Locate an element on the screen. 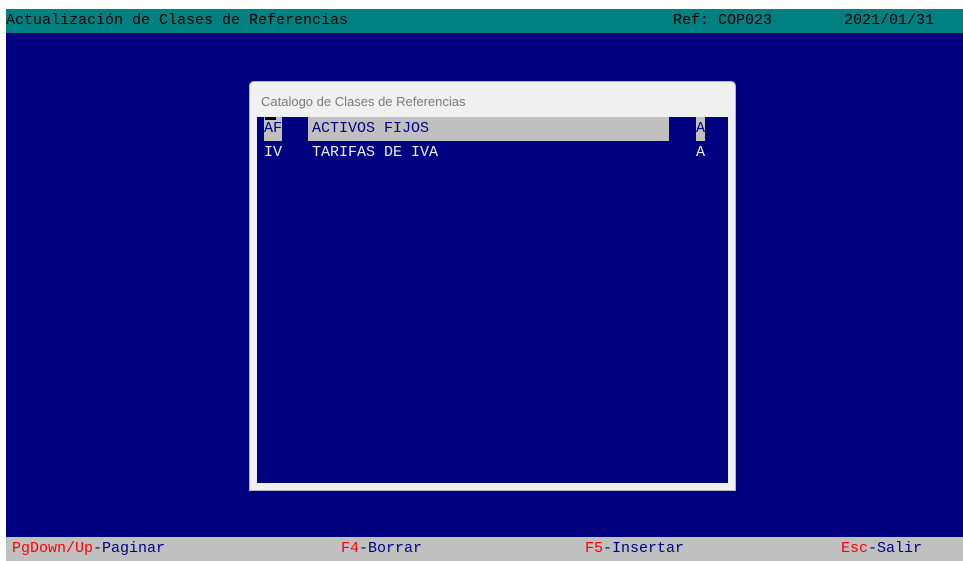 Image resolution: width=963 pixels, height=561 pixels. screen-title: Actualización de Clases de Referencias is located at coordinates (177, 20).